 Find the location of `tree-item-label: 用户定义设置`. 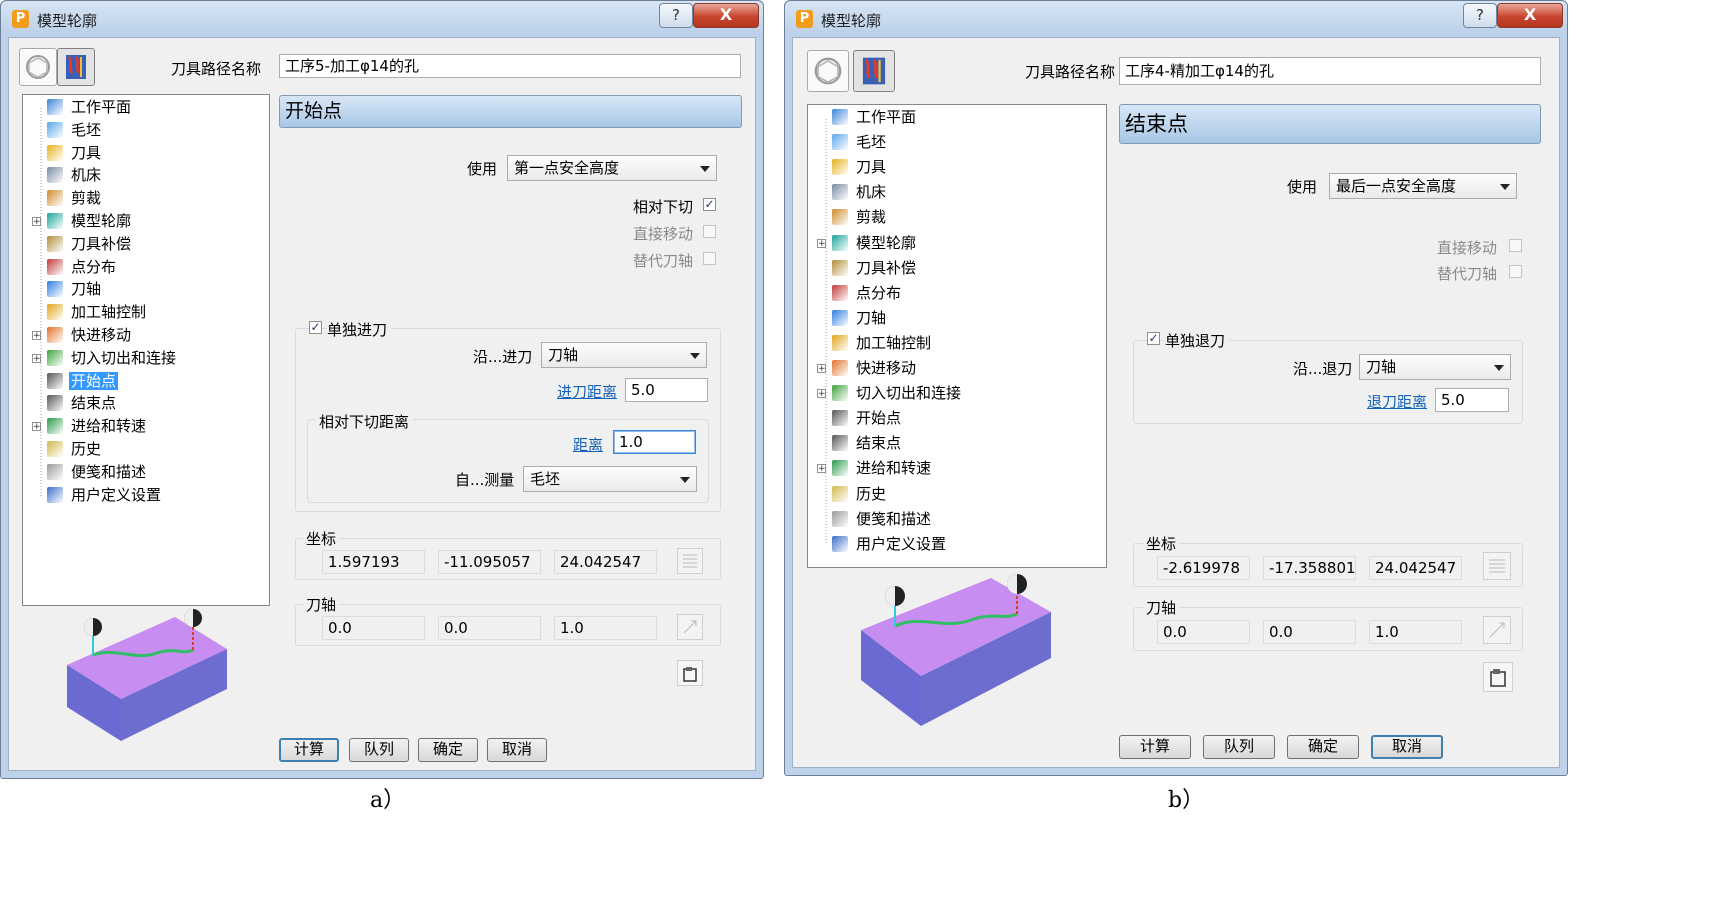

tree-item-label: 用户定义设置 is located at coordinates (901, 543).